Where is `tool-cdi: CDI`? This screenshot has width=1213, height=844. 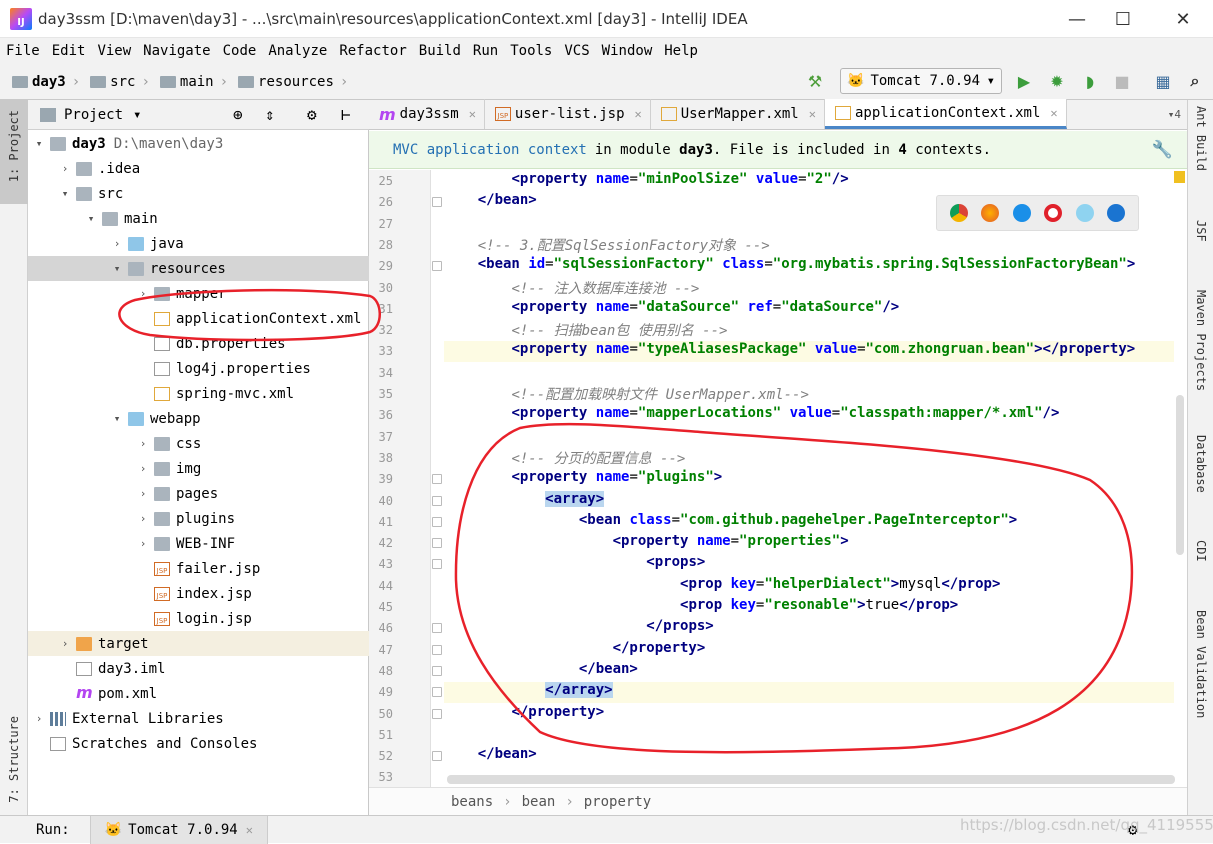 tool-cdi: CDI is located at coordinates (1201, 551).